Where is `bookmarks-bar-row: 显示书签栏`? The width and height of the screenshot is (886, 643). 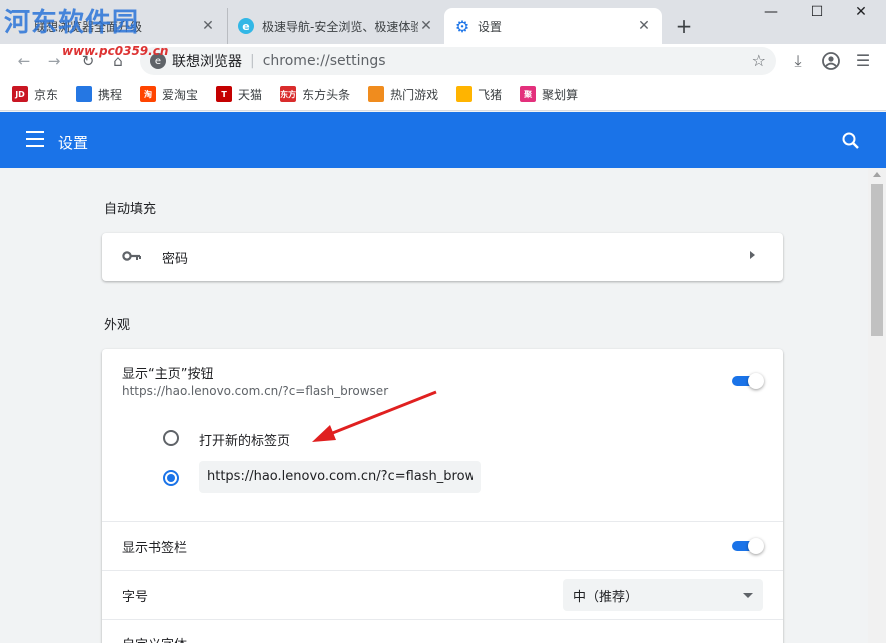
bookmarks-bar-row: 显示书签栏 is located at coordinates (442, 546).